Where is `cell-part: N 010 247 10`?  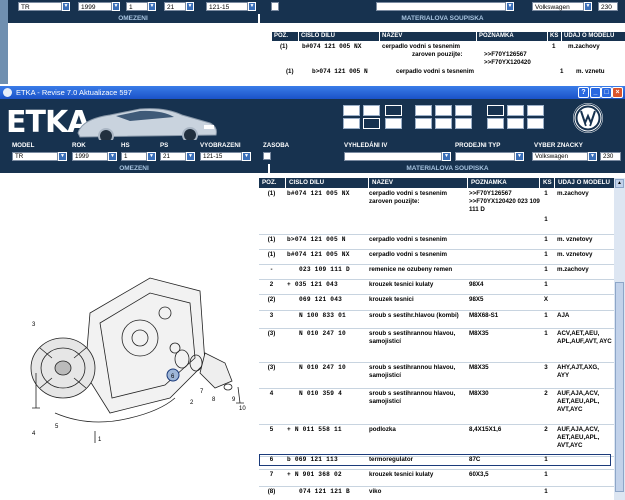 cell-part: N 010 247 10 is located at coordinates (322, 333).